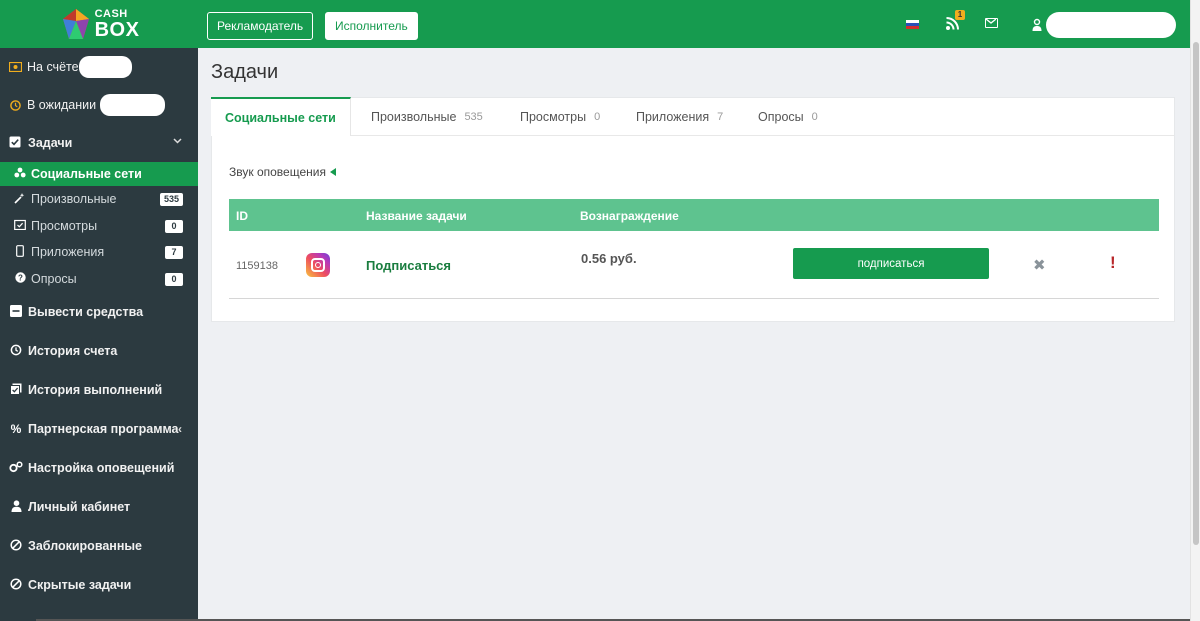  I want to click on calendar-check-icon, so click(20, 226).